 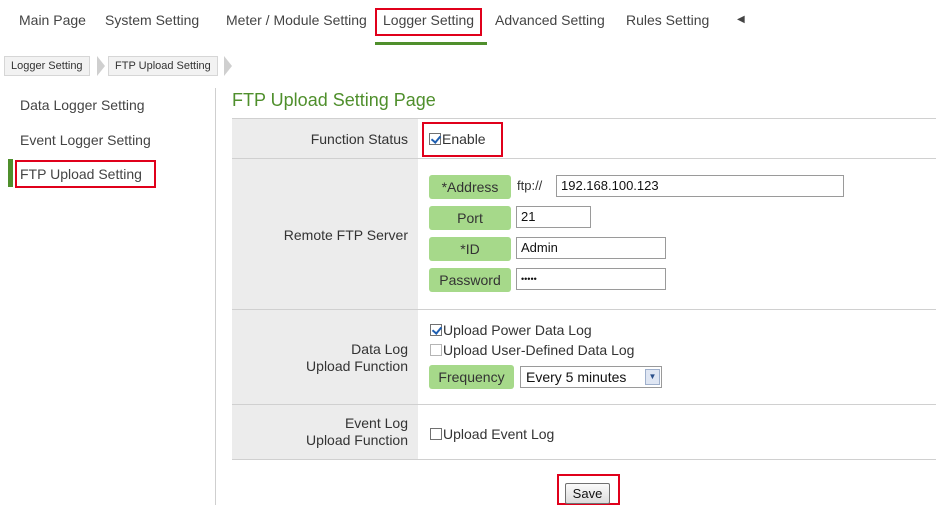 What do you see at coordinates (584, 138) in the screenshot?
I see `function-status-row: Function Status Enable` at bounding box center [584, 138].